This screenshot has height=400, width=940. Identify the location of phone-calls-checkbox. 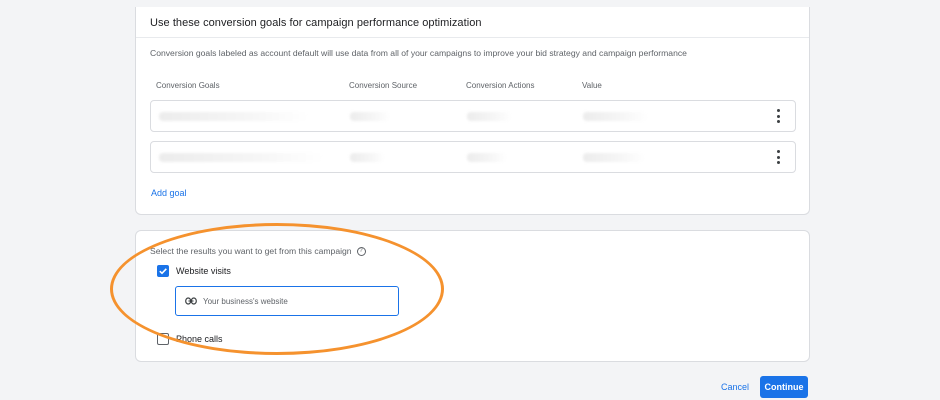
(163, 339).